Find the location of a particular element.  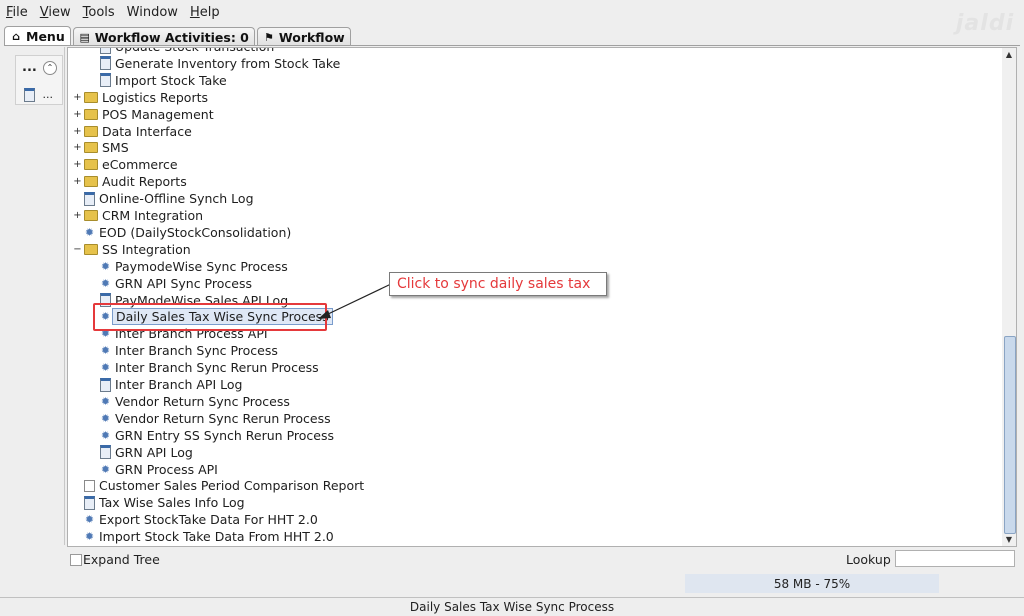

highlight-box is located at coordinates (210, 317).